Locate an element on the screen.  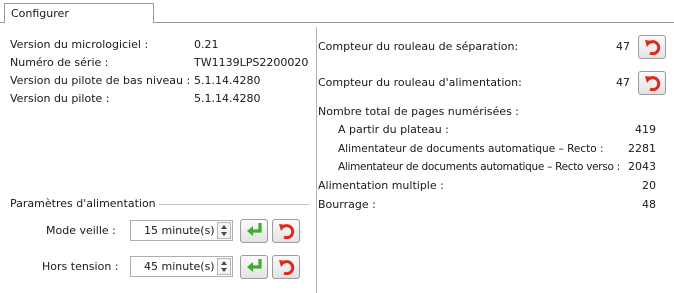
power-off-stepper is located at coordinates (224, 266).